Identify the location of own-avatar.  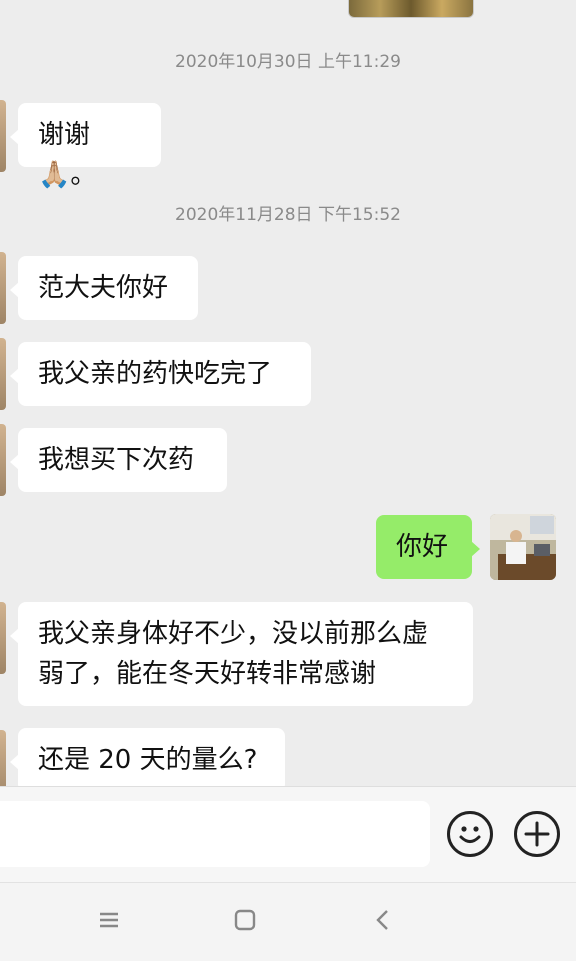
(523, 547).